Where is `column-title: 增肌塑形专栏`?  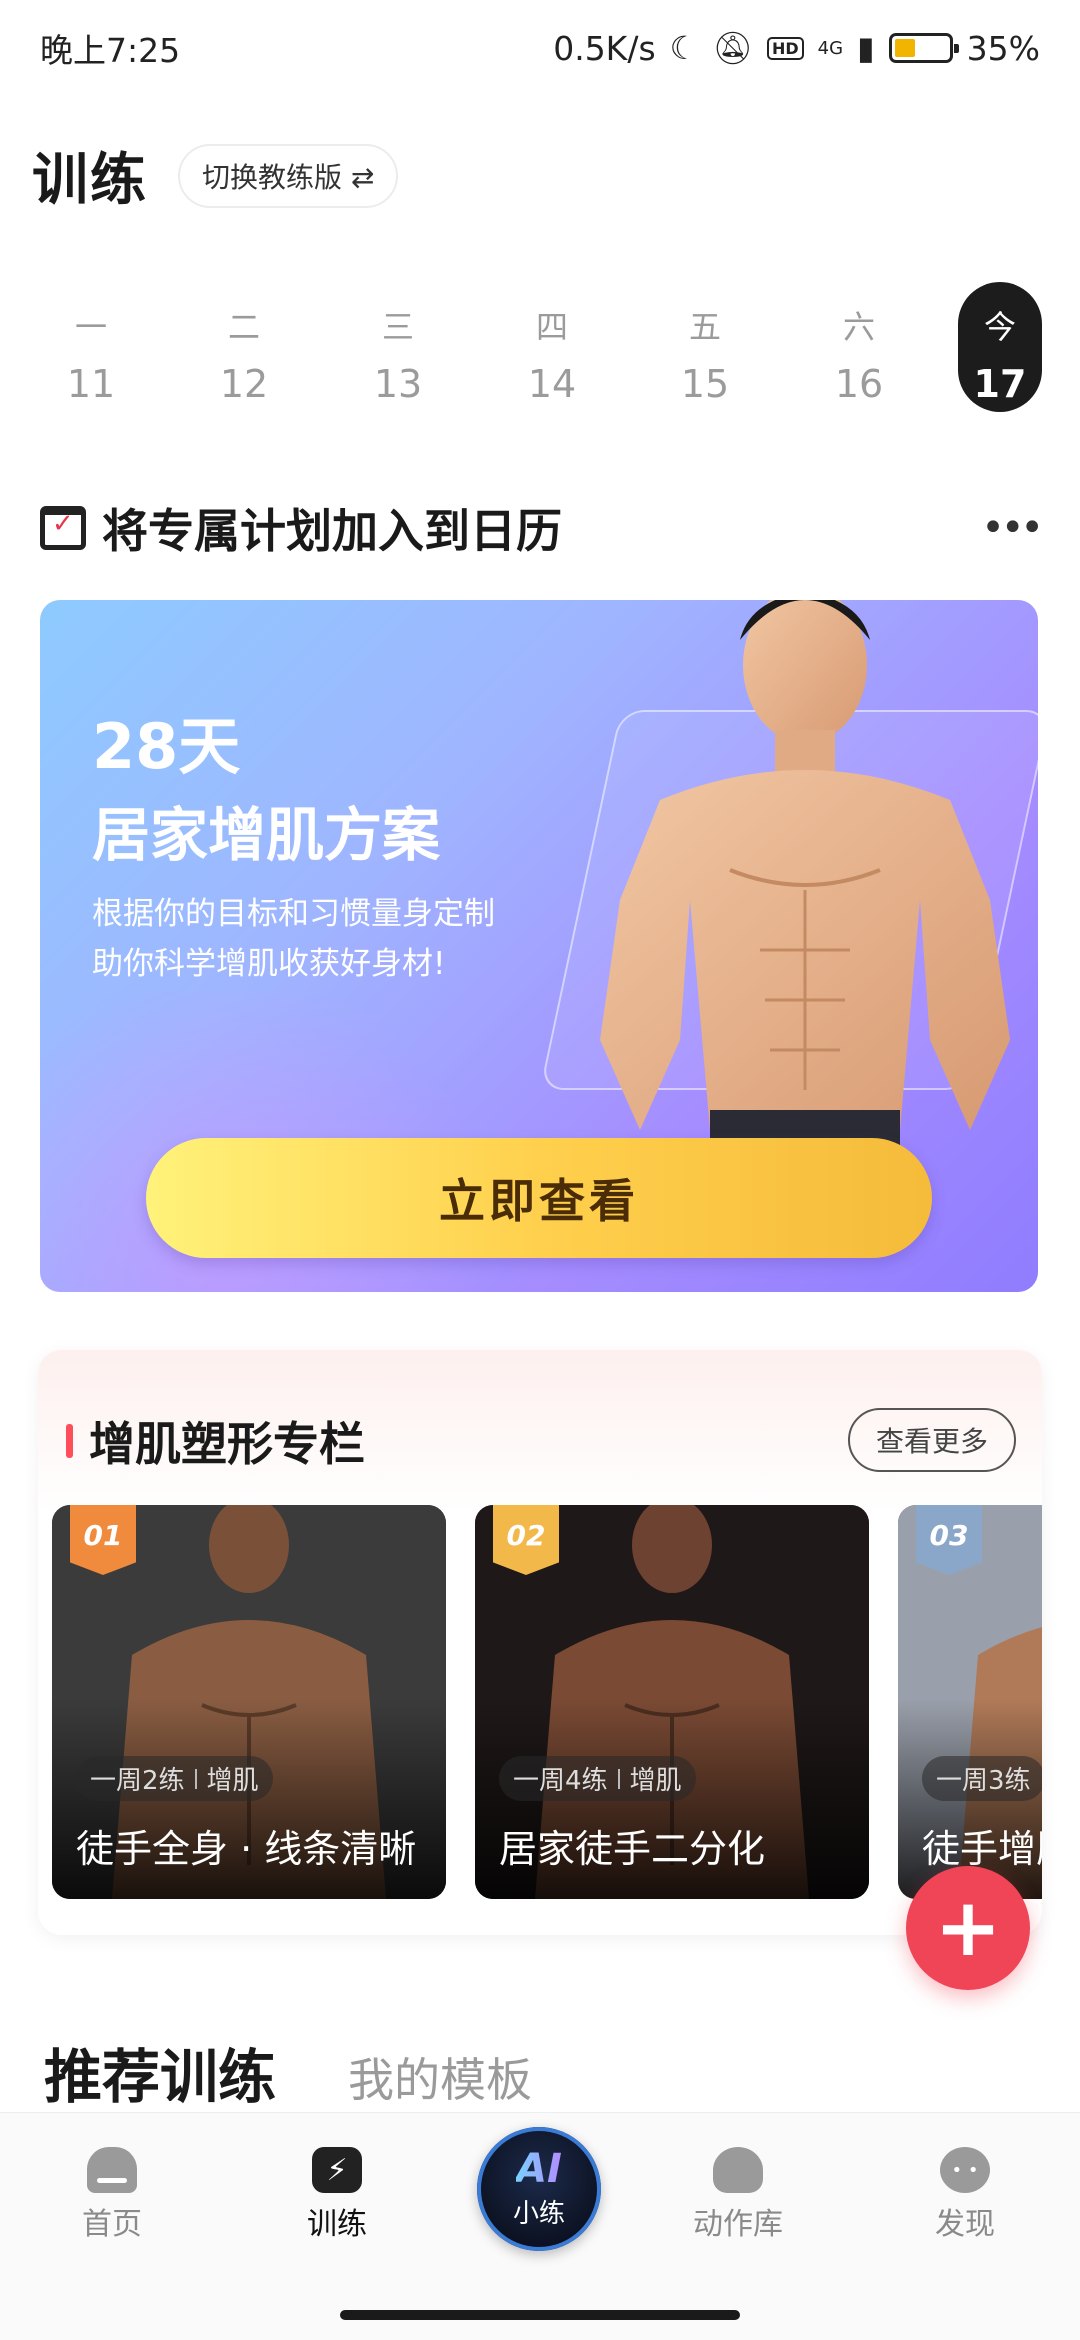
column-title: 增肌塑形专栏 is located at coordinates (215, 1441).